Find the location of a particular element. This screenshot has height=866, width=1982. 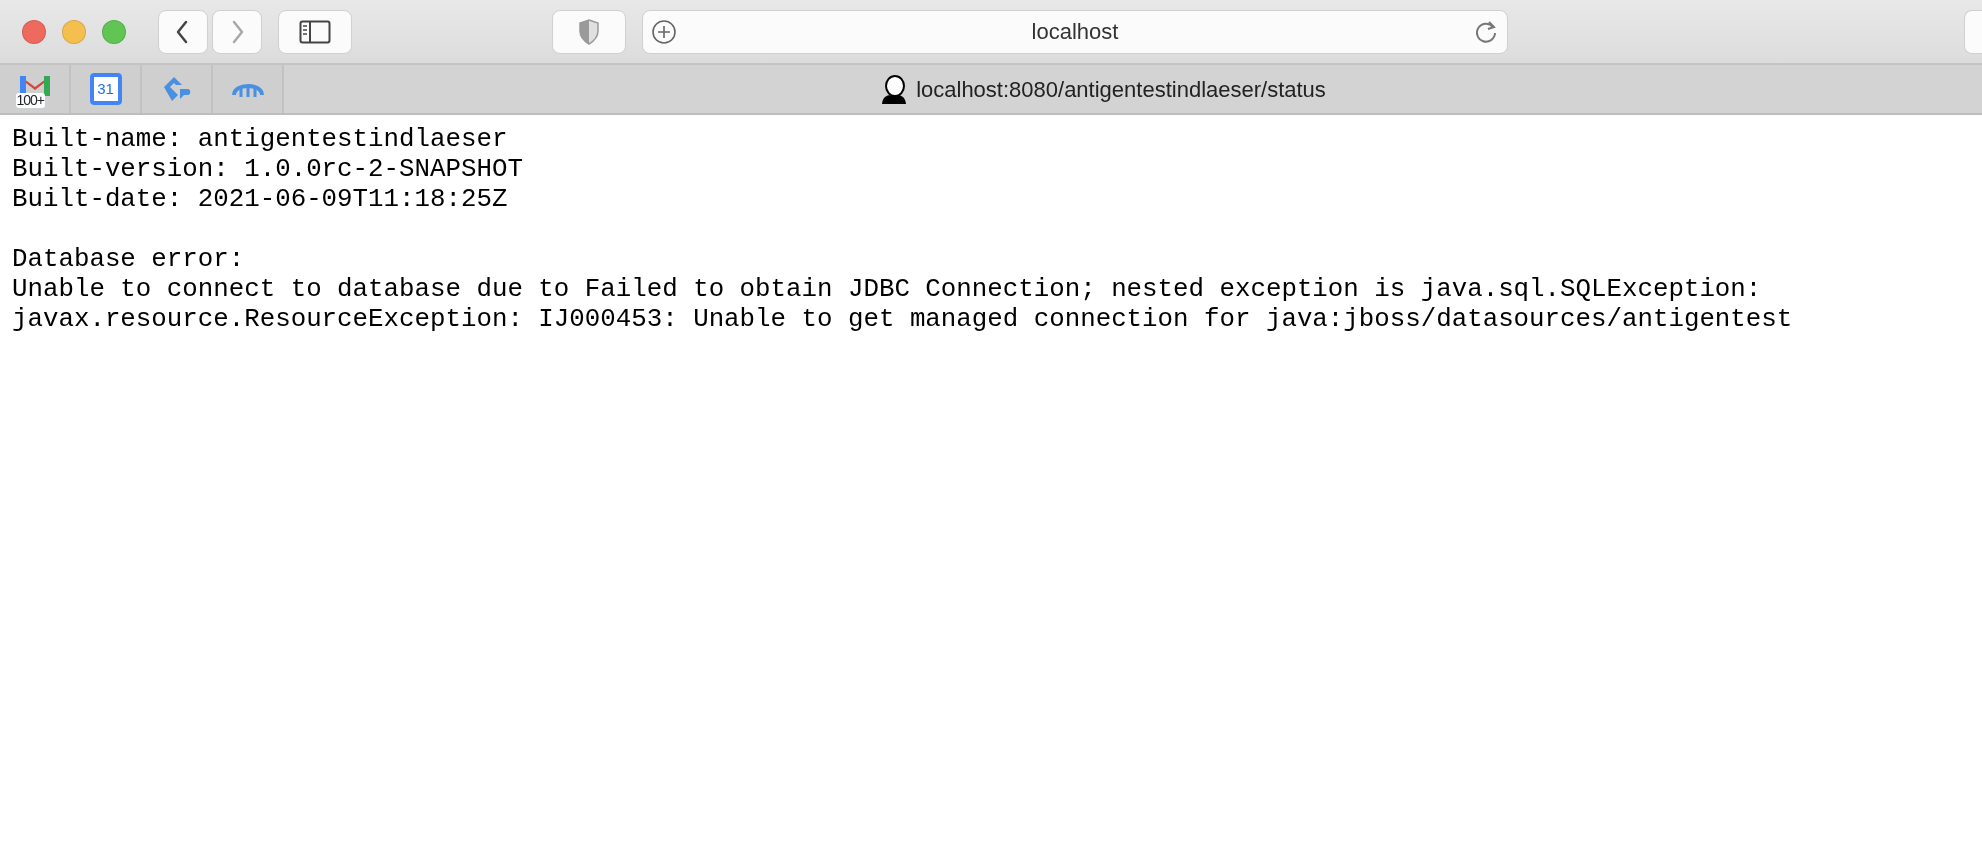

browser-tab: localhost:8080/antigentestindlaeser/status is located at coordinates (1133, 89).